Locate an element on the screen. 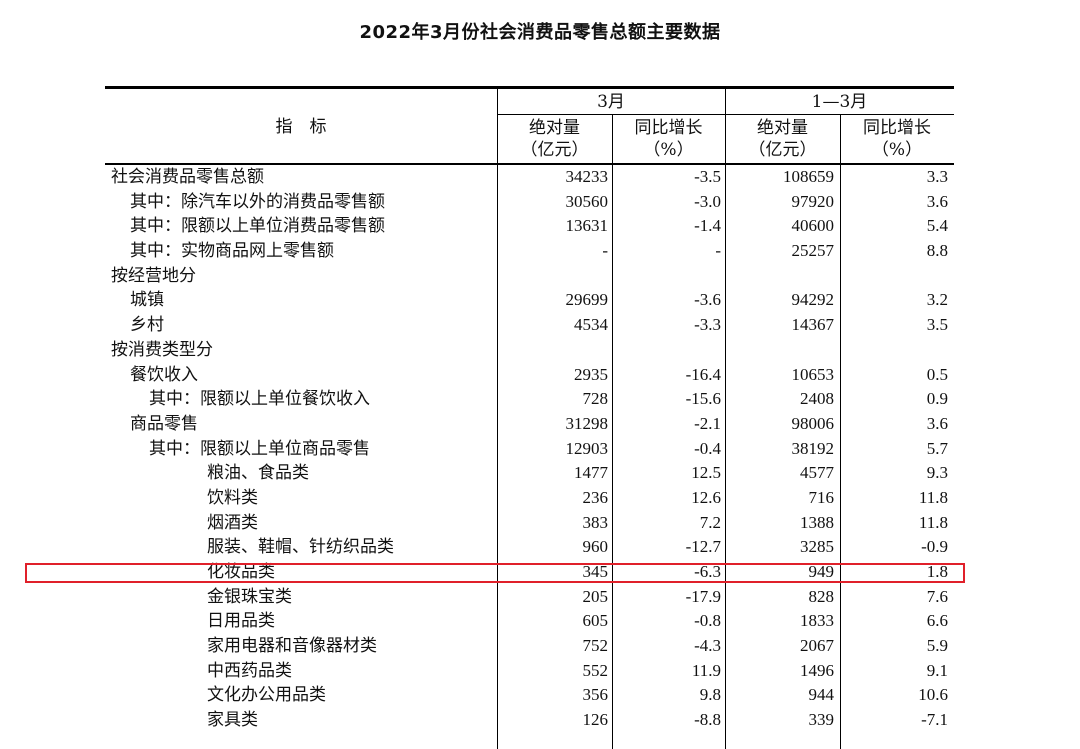 The height and width of the screenshot is (749, 1080). table-row: 家具类 126 -8.8 339 -7.1 is located at coordinates (529, 720).